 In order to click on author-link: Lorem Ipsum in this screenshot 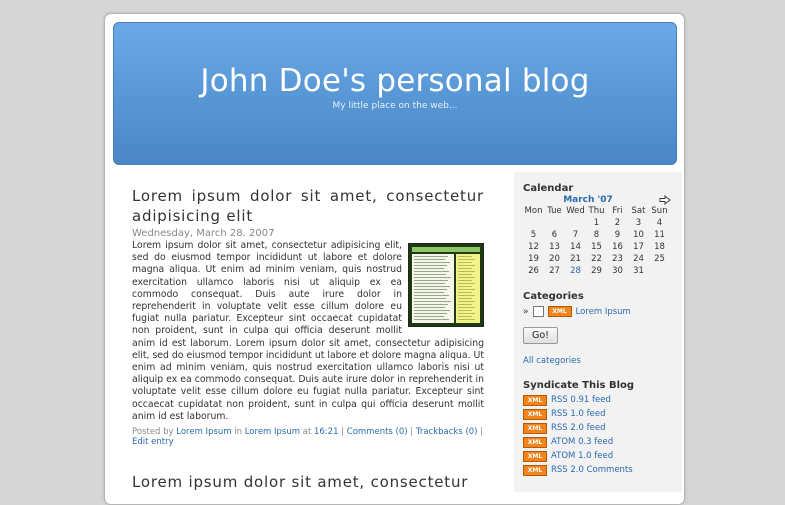, I will do `click(203, 432)`.